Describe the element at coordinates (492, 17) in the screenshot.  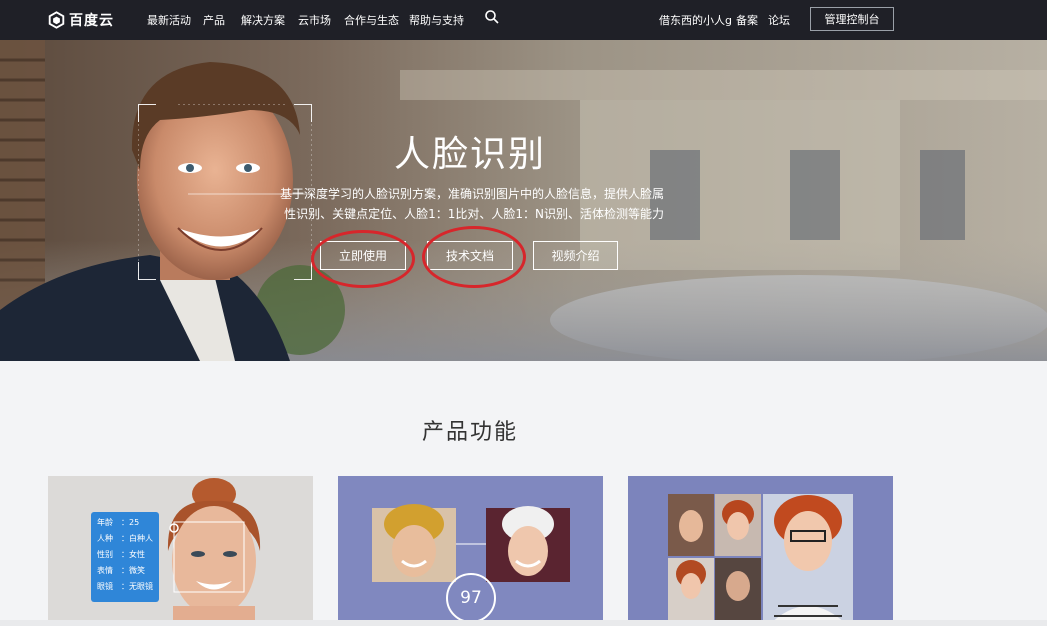
I see `search-icon` at that location.